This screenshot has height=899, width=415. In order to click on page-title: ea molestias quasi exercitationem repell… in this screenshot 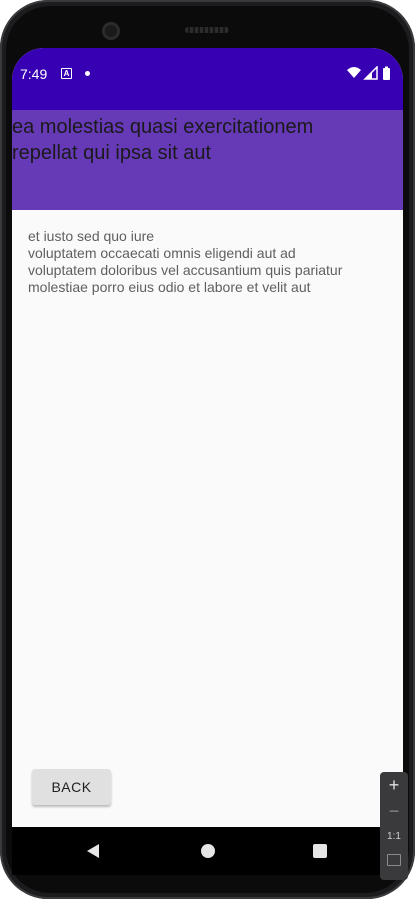, I will do `click(207, 140)`.